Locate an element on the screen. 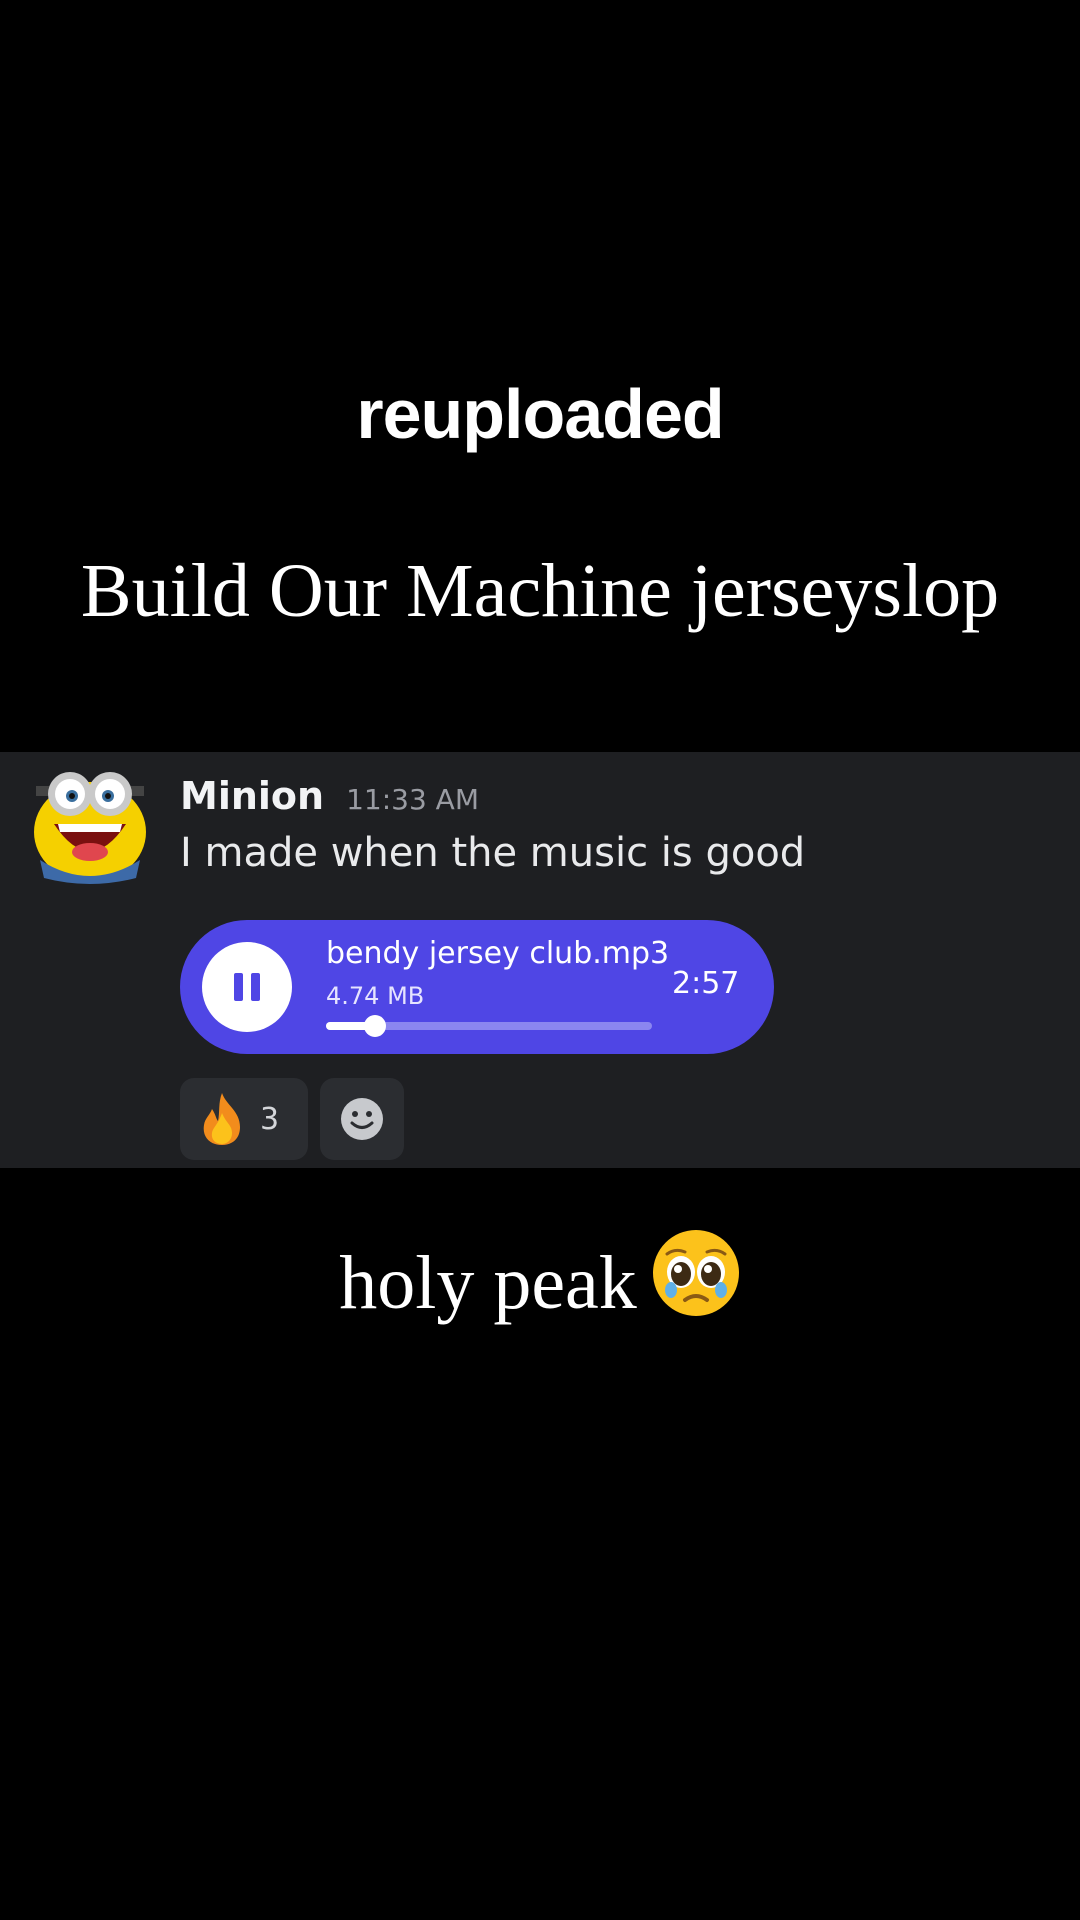 The image size is (1080, 1920). add-reaction-button is located at coordinates (362, 1119).